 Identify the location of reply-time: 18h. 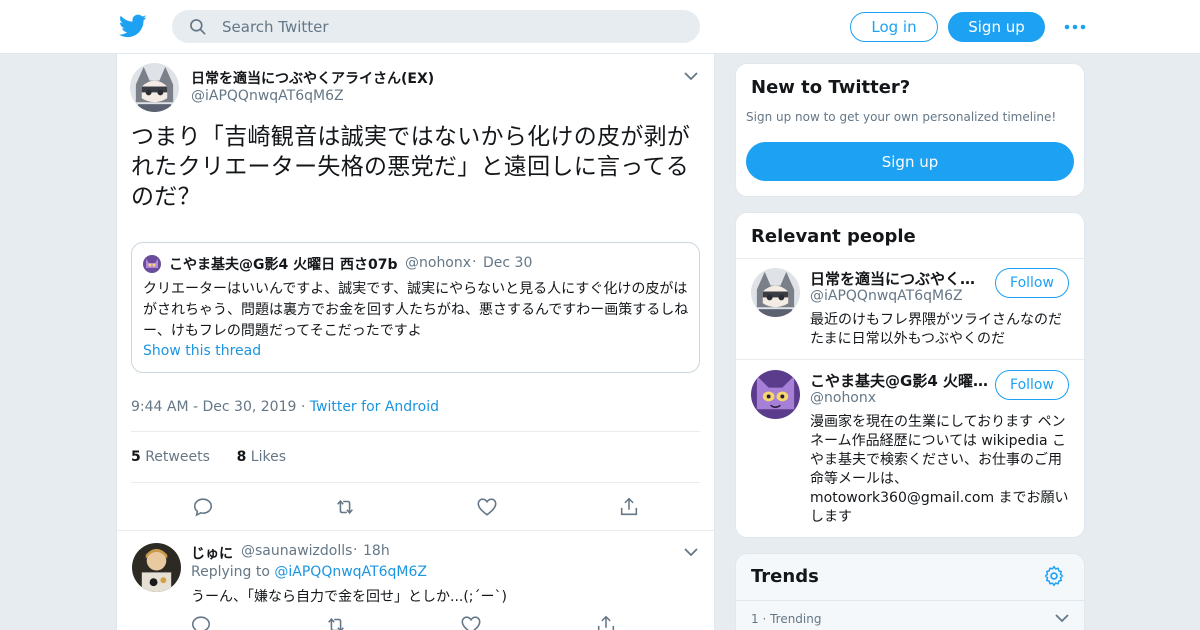
(376, 551).